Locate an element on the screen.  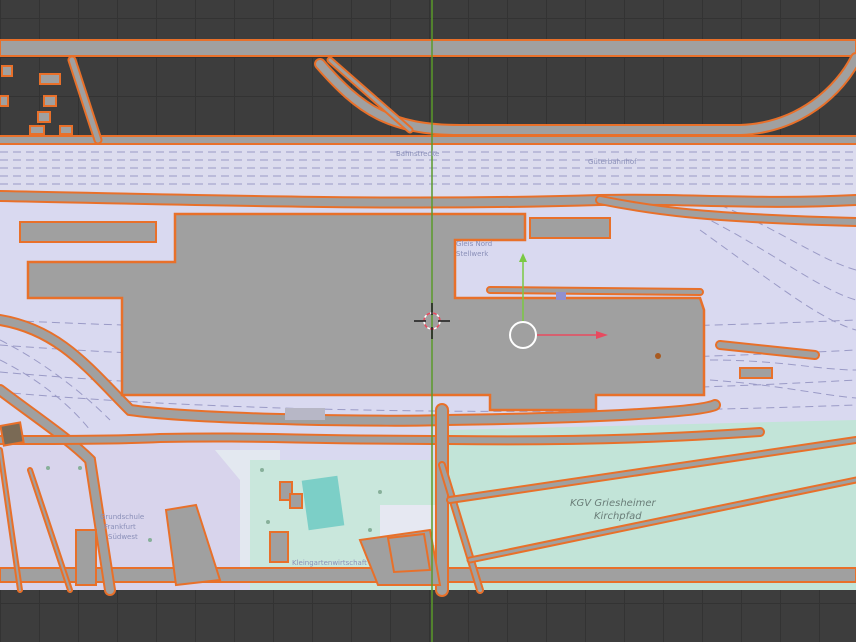
cemetery-label-line1: KGV Griesheimer is located at coordinates (613, 503).